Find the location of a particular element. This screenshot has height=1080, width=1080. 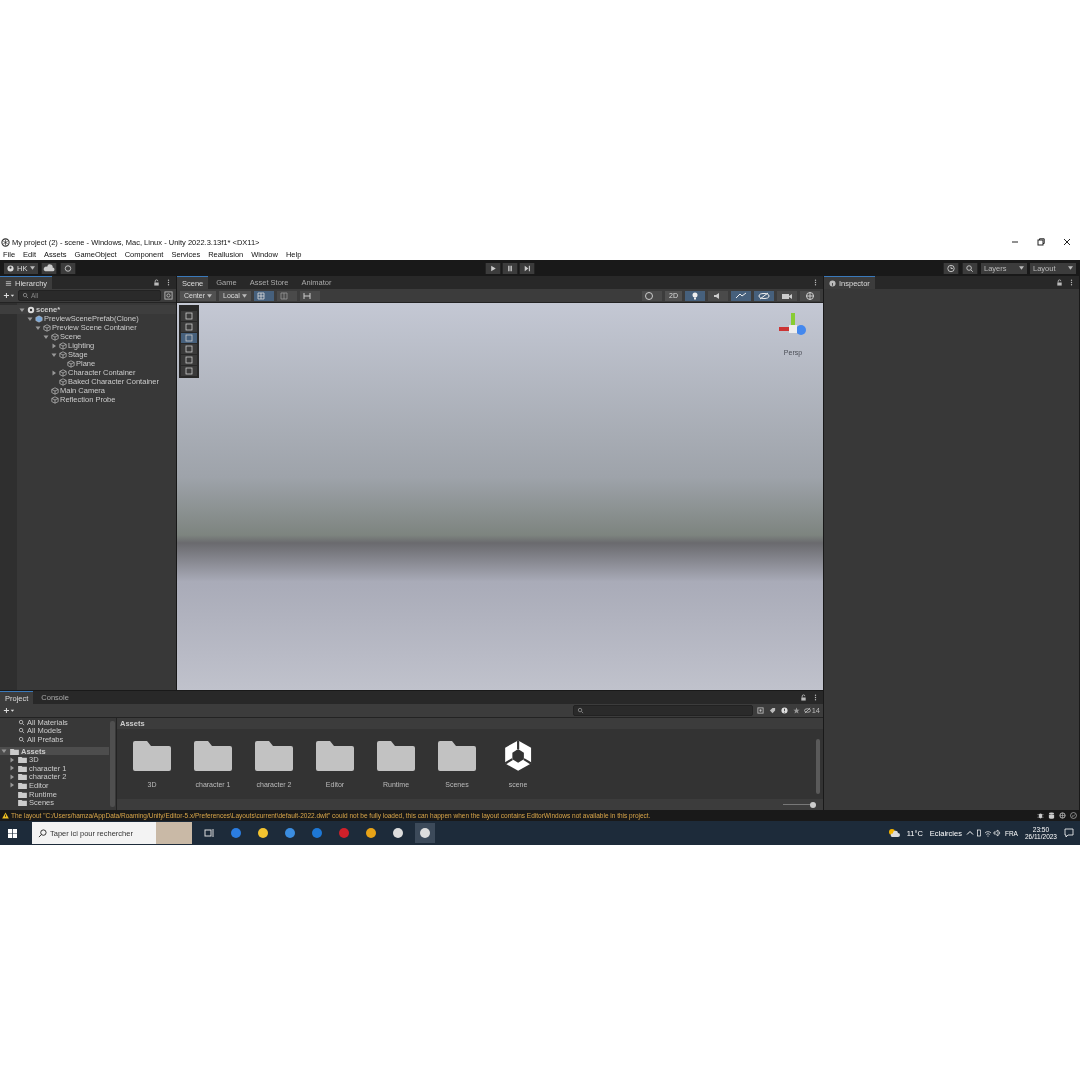

audio-icon is located at coordinates (718, 295).